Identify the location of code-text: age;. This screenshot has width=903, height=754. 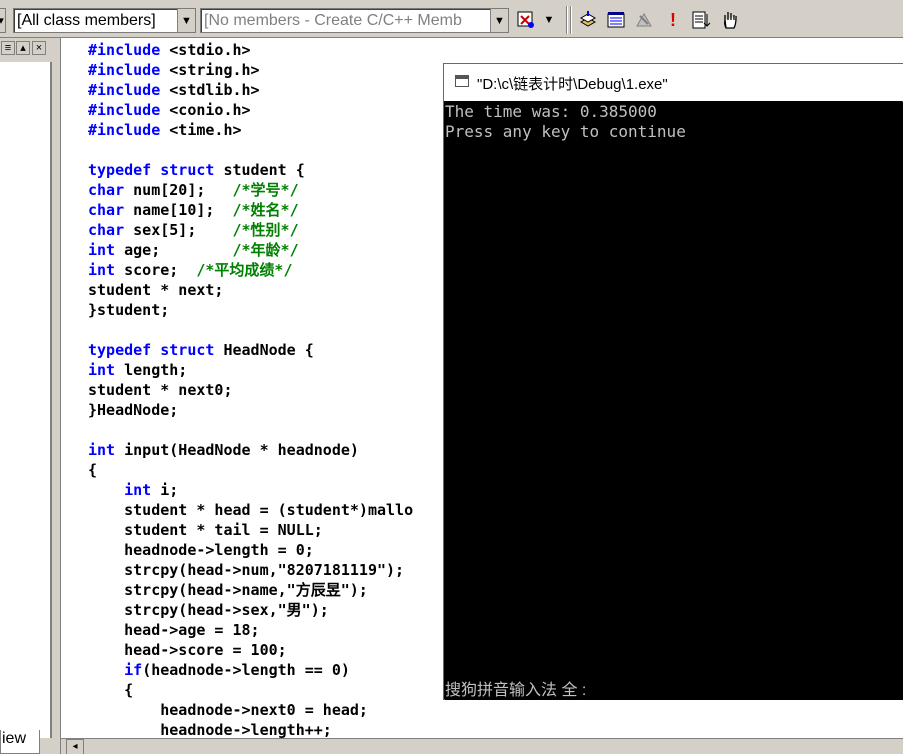
(174, 250).